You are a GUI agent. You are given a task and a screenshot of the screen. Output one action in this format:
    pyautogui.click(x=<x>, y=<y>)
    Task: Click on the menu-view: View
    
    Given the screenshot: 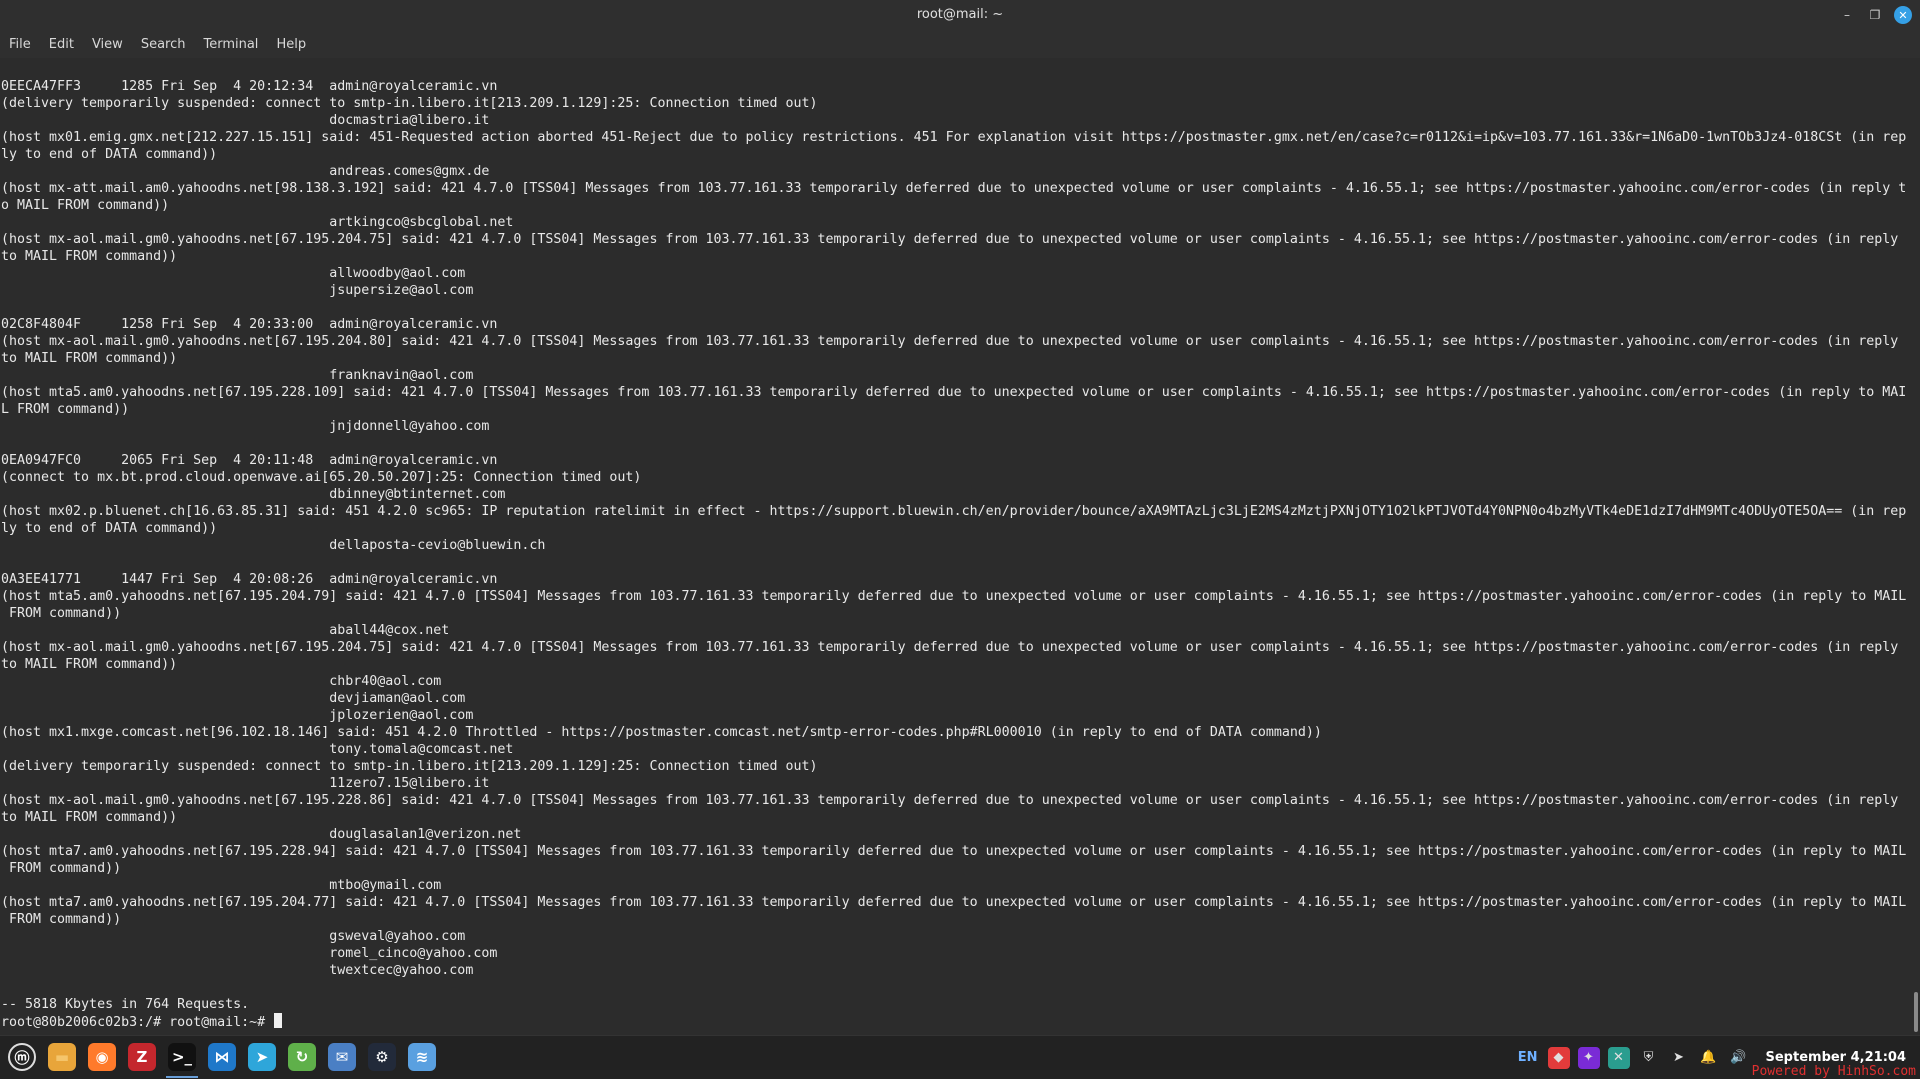 What is the action you would take?
    pyautogui.click(x=107, y=44)
    